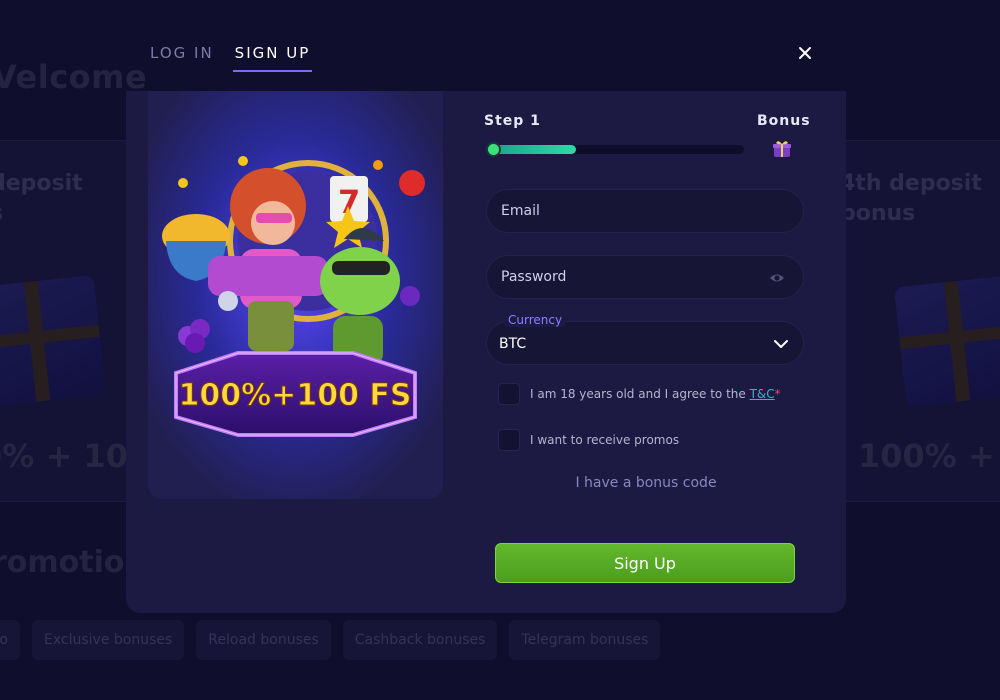  Describe the element at coordinates (762, 394) in the screenshot. I see `terms-link: T&C` at that location.